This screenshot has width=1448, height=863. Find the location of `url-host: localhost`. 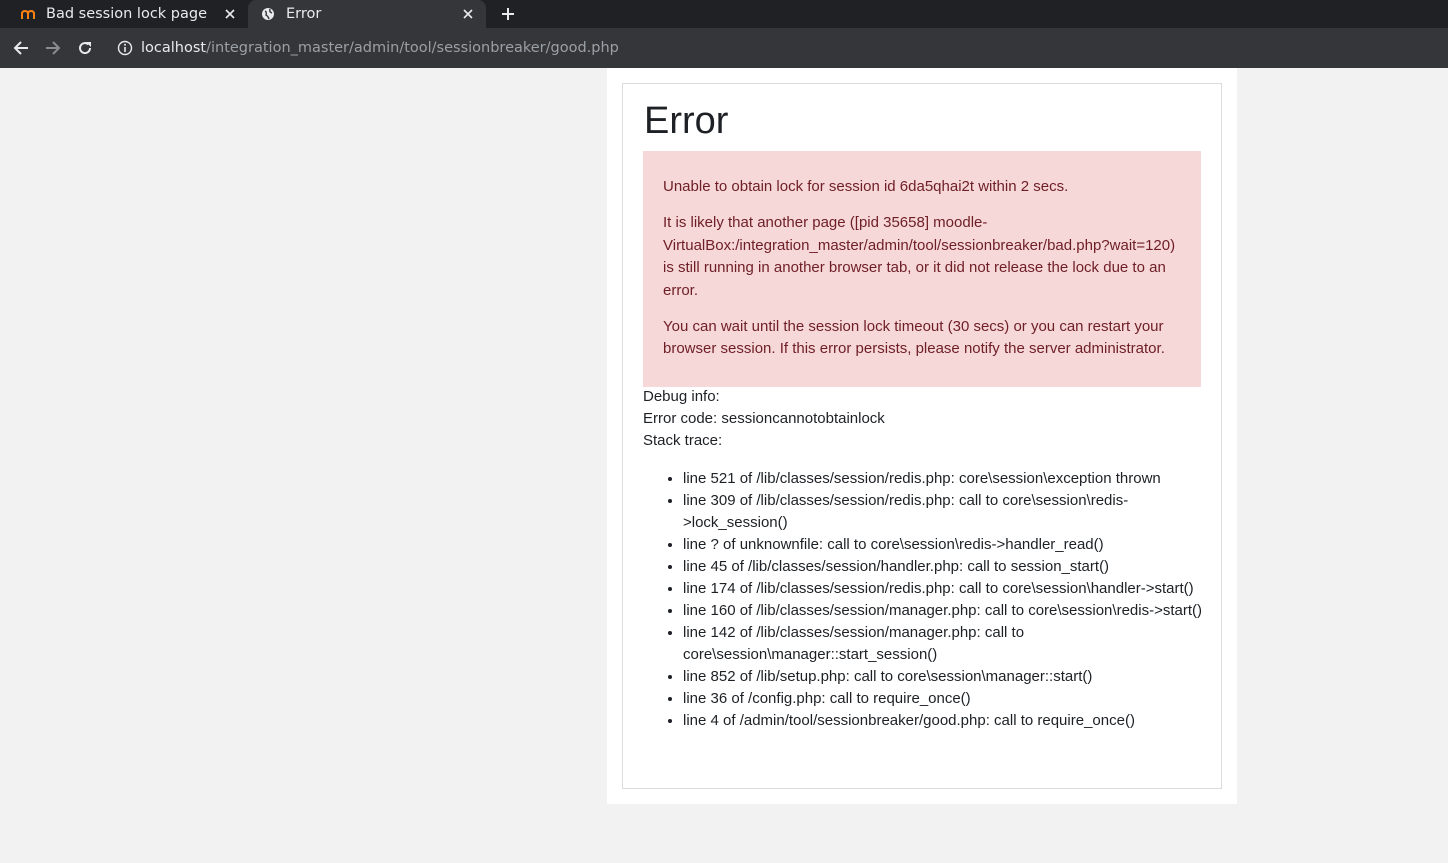

url-host: localhost is located at coordinates (174, 48).